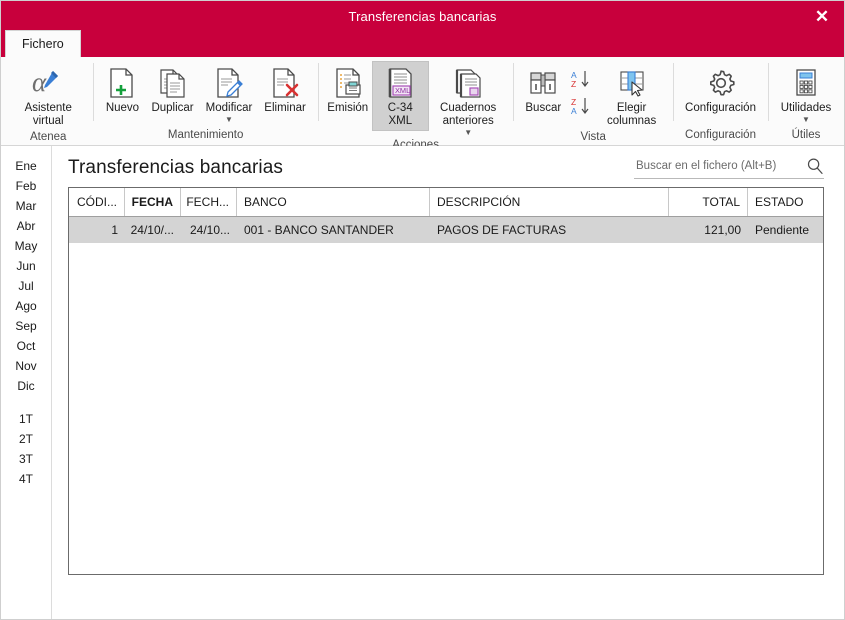 The height and width of the screenshot is (620, 845). I want to click on sort-buttons-group: A Z Z A, so click(582, 89).